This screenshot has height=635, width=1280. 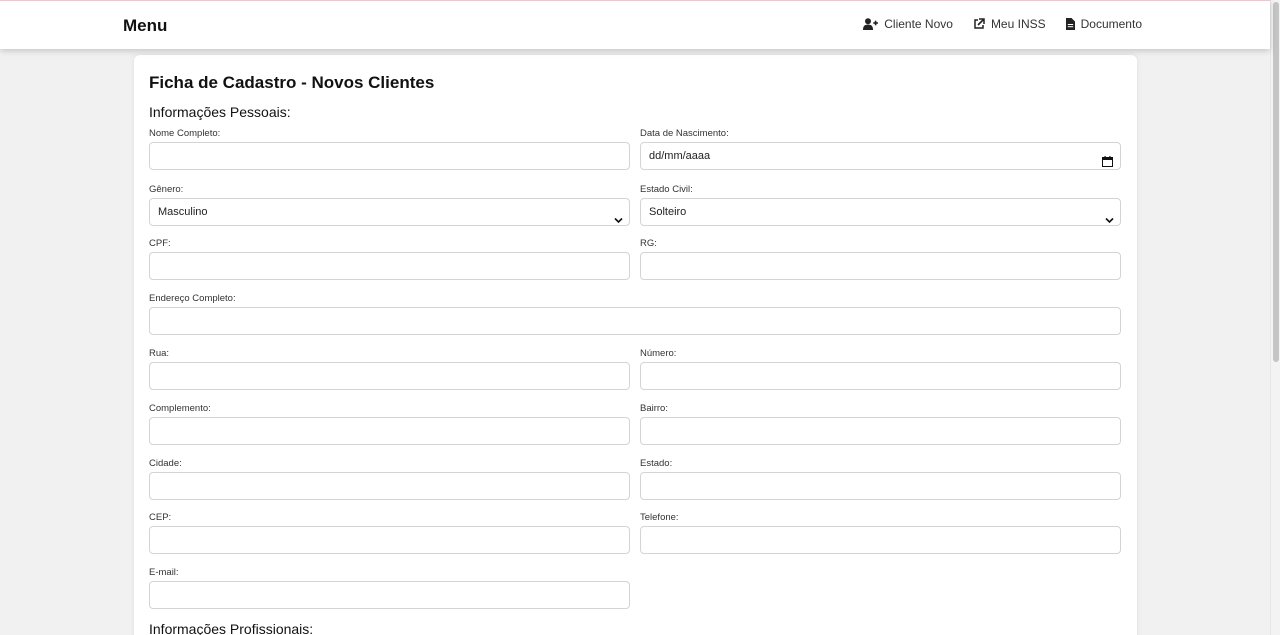 What do you see at coordinates (654, 408) in the screenshot?
I see `bairro-label: Bairro:` at bounding box center [654, 408].